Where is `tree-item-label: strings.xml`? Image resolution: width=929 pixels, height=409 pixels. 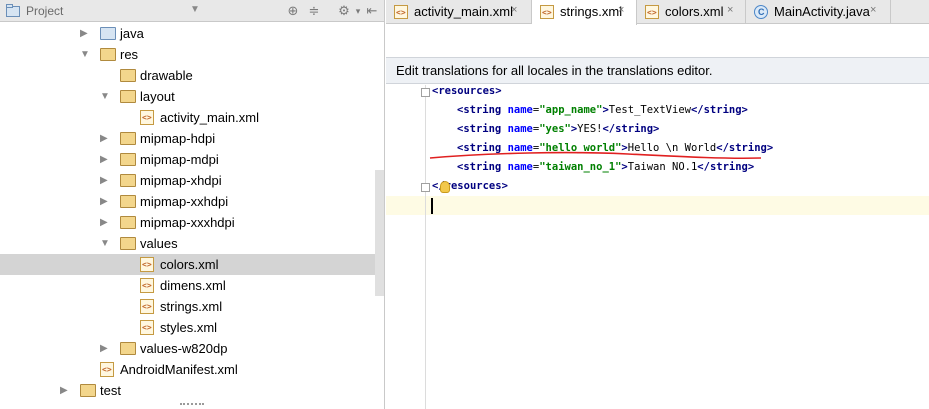
tree-item-label: strings.xml is located at coordinates (191, 306).